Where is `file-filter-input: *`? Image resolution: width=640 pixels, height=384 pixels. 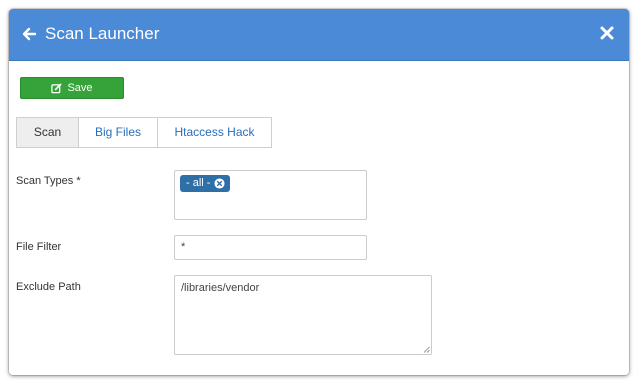 file-filter-input: * is located at coordinates (270, 247).